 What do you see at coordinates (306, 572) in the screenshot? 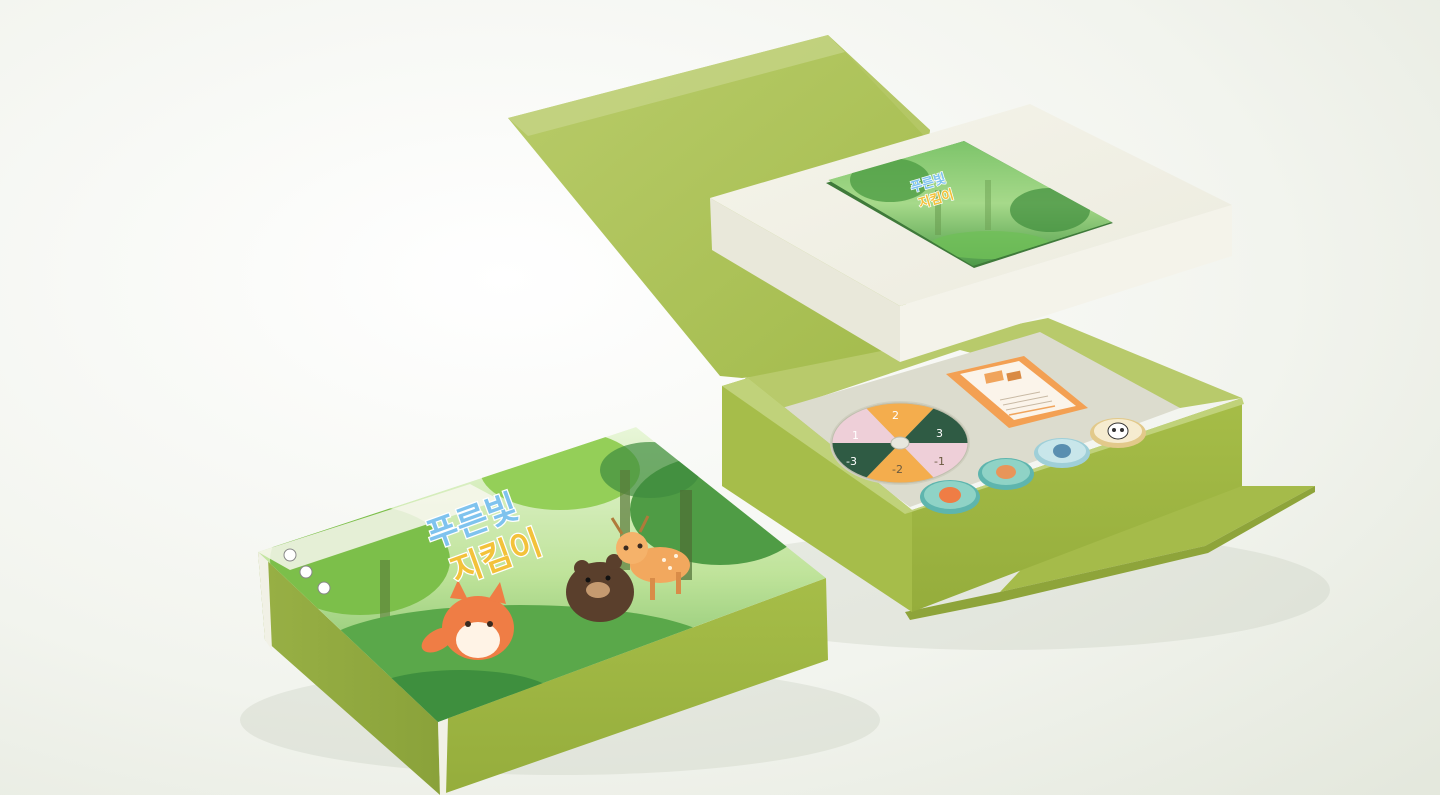
I see `players-icon` at bounding box center [306, 572].